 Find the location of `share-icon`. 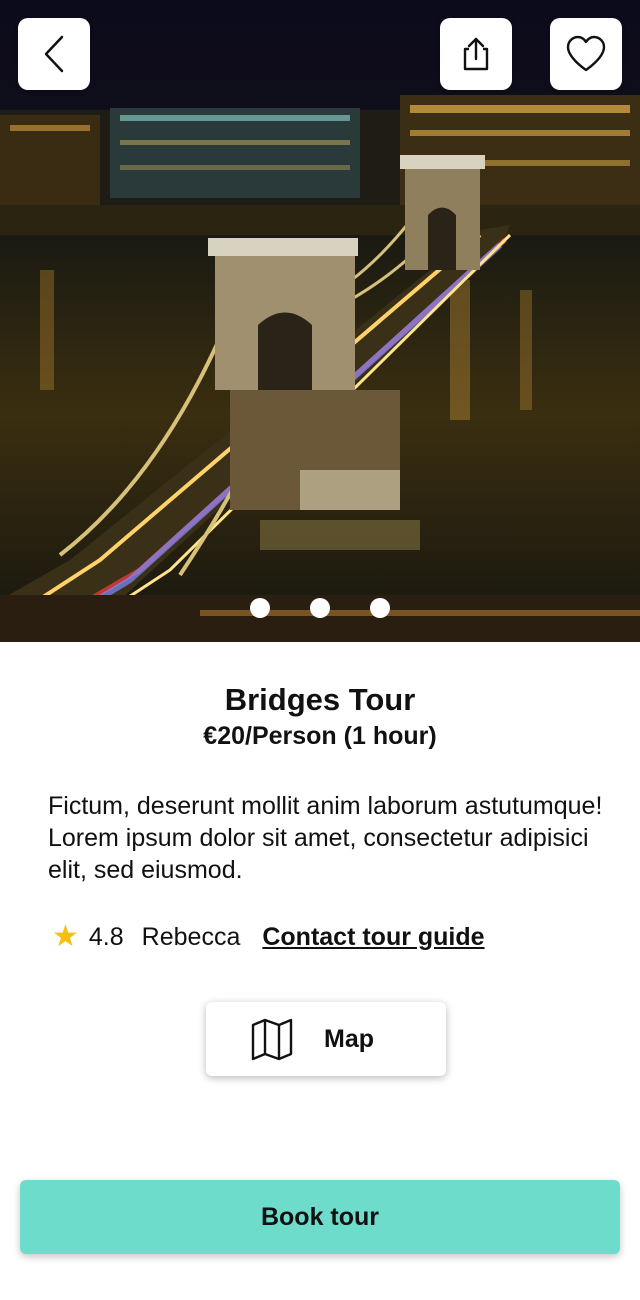

share-icon is located at coordinates (476, 54).